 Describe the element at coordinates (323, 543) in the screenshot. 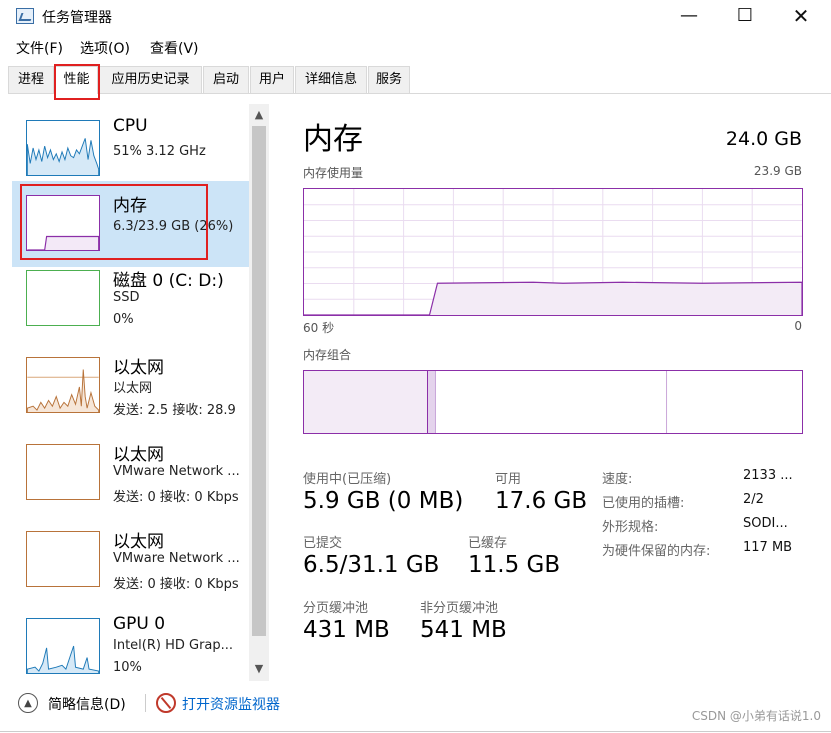

I see `stat-committed-label: 已提交` at that location.